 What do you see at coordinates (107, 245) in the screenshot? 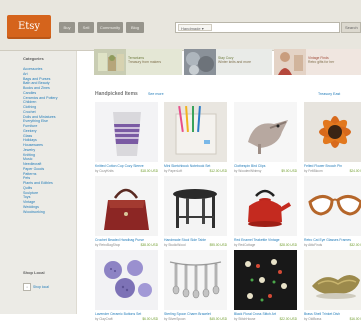
I see `listing-shop-name: by RetroBagShop` at bounding box center [107, 245].